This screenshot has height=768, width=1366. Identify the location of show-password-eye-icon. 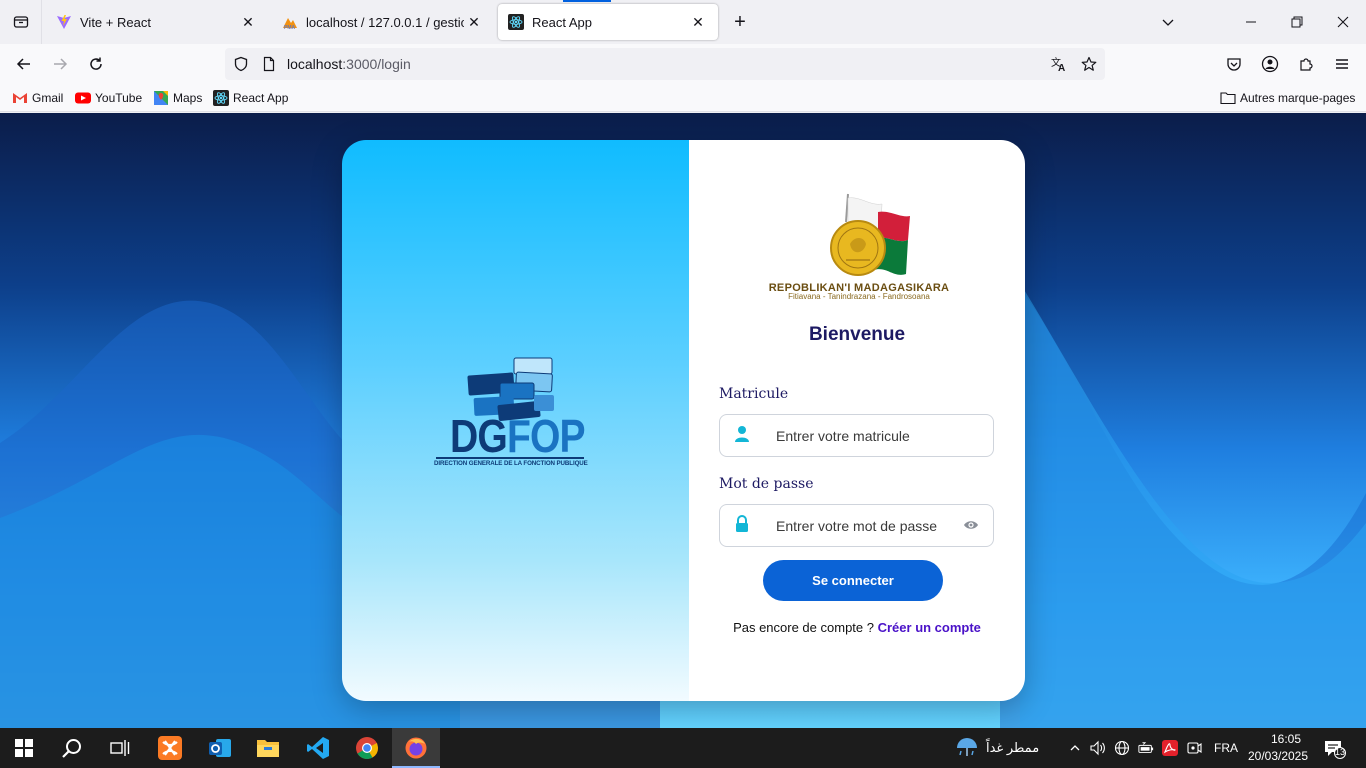
(971, 525).